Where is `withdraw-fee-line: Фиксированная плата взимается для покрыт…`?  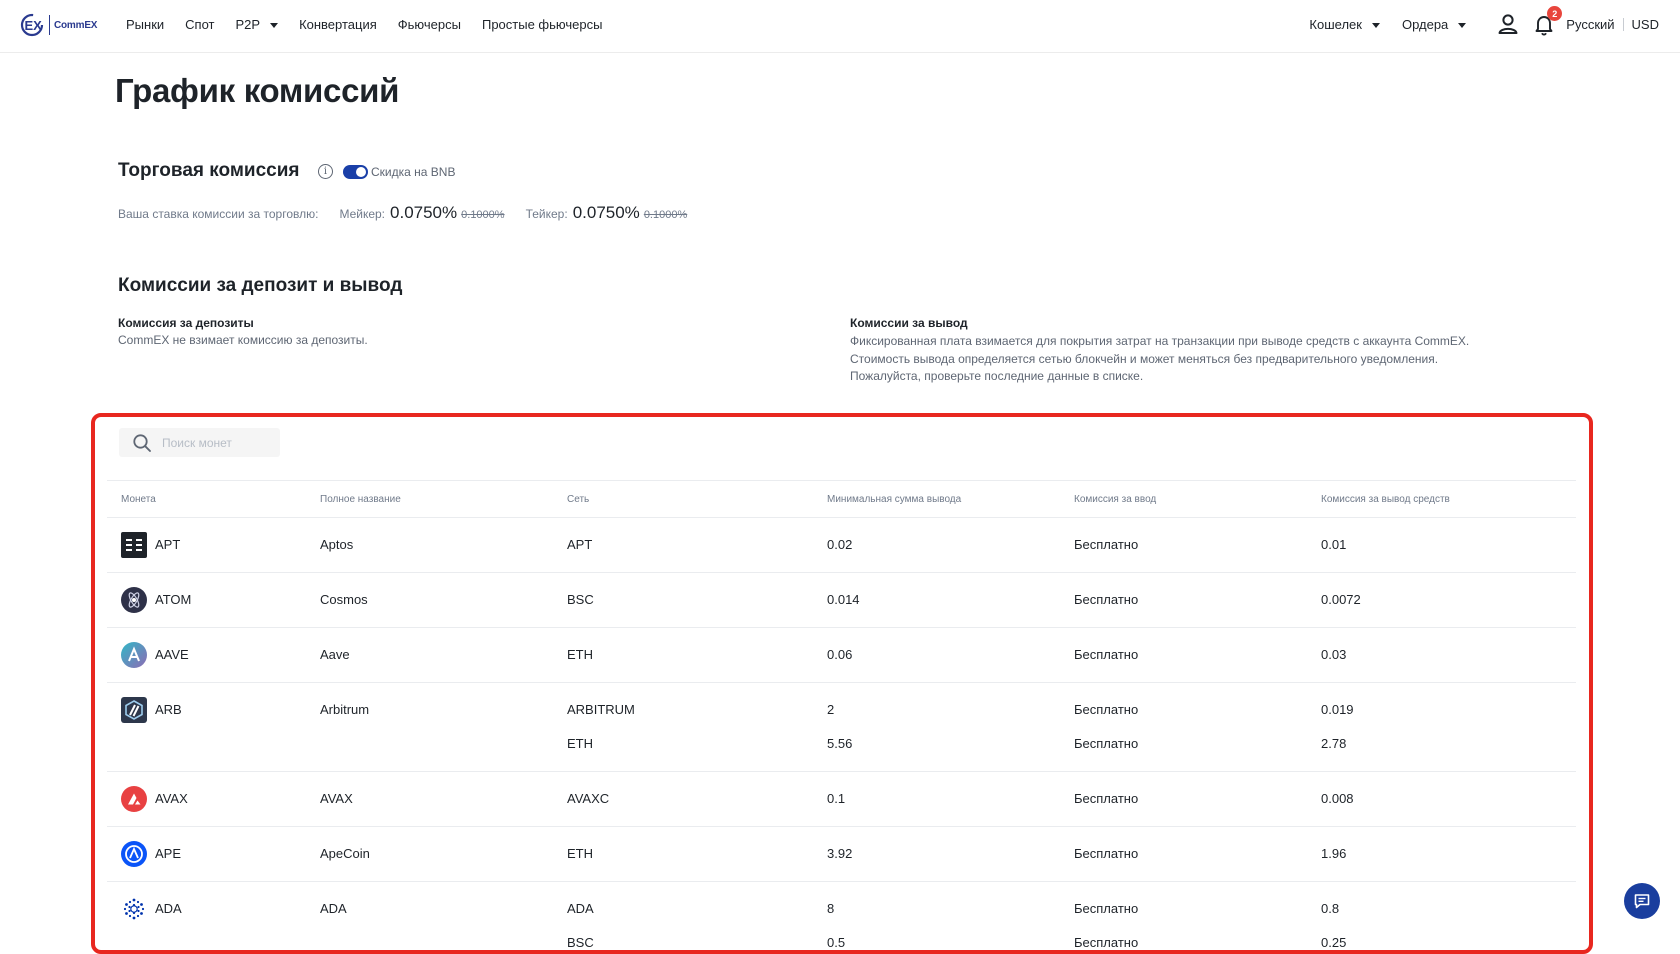 withdraw-fee-line: Фиксированная плата взимается для покрыт… is located at coordinates (1160, 341).